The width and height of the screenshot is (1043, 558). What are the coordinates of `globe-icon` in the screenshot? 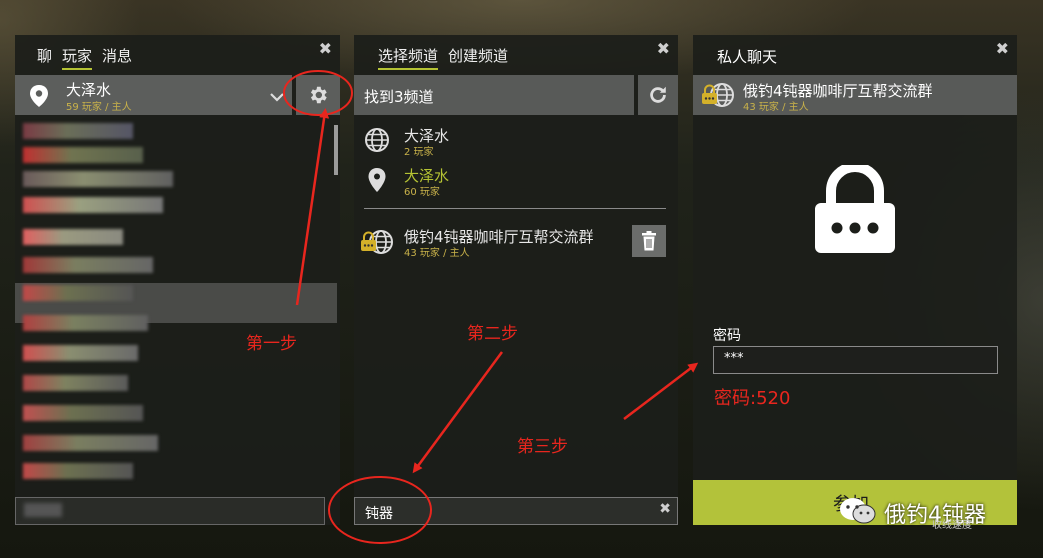 It's located at (377, 142).